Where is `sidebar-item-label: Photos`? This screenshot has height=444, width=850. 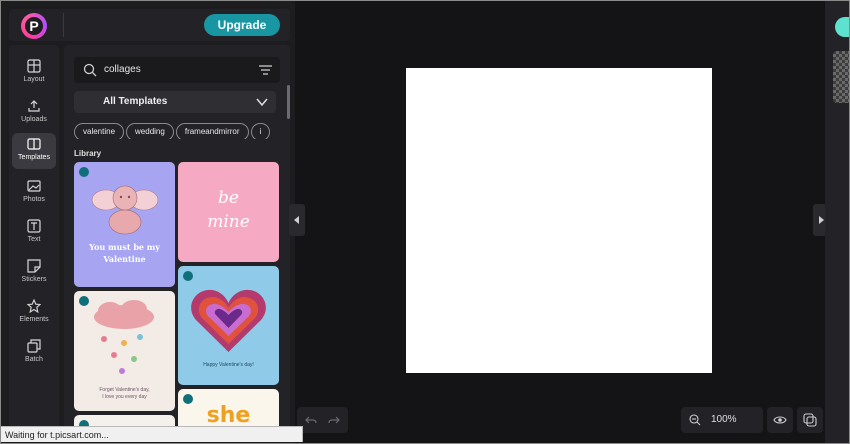 sidebar-item-label: Photos is located at coordinates (34, 199).